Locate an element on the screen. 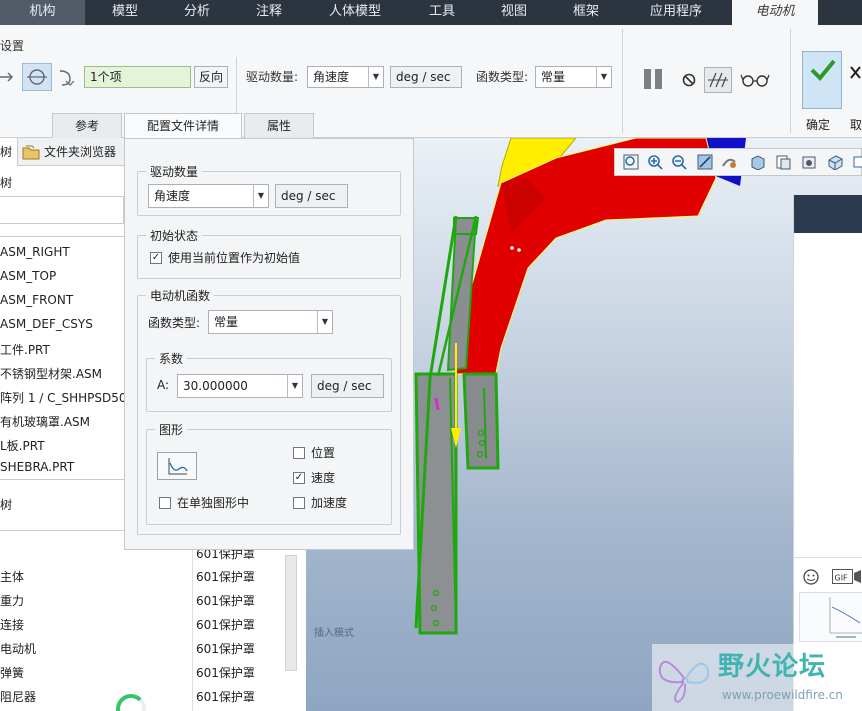 This screenshot has height=711, width=862. zoom-in-icon is located at coordinates (655, 162).